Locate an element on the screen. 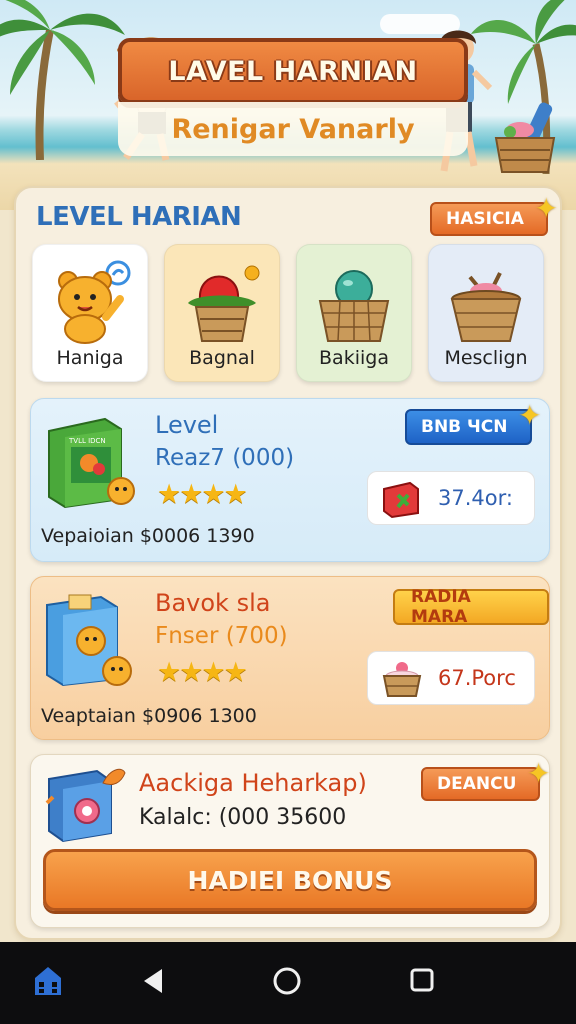  panel-corner-badge: HASICIA ✦ is located at coordinates (494, 214).